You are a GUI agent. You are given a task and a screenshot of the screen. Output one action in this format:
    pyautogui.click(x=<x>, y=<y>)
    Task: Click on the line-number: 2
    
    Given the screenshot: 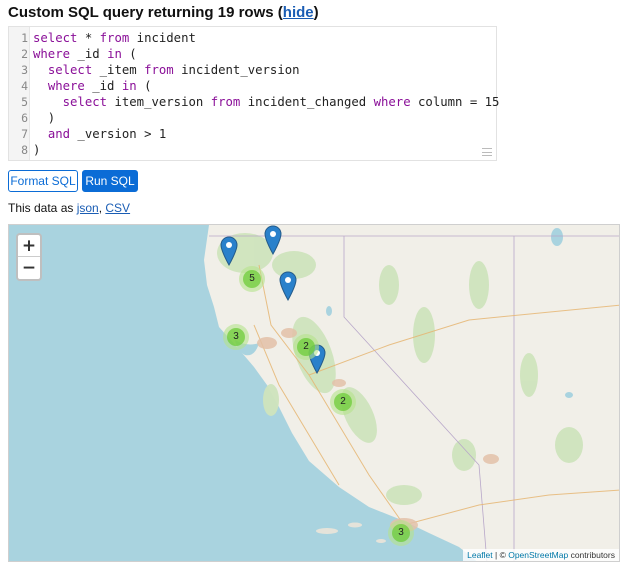 What is the action you would take?
    pyautogui.click(x=24, y=54)
    